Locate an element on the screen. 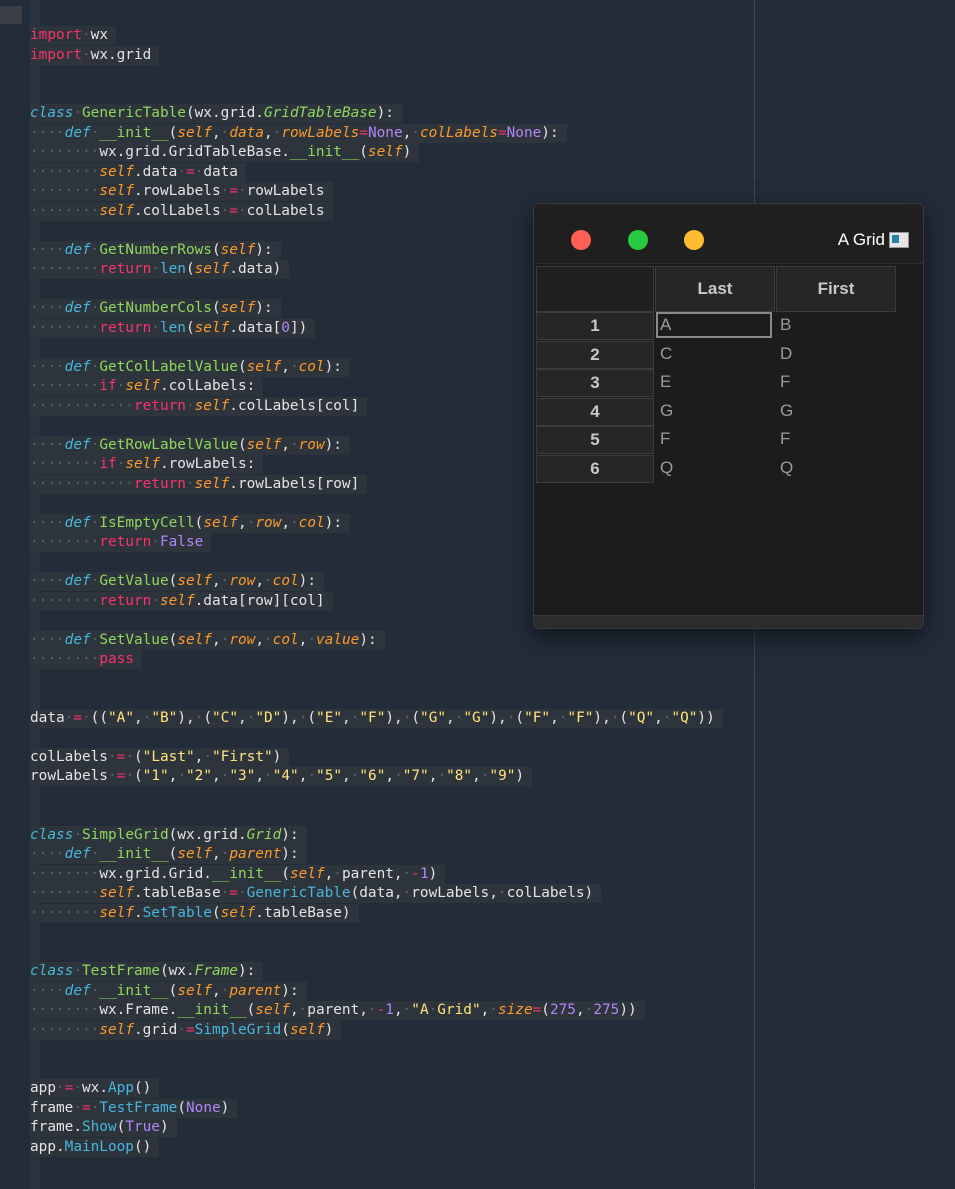  app-window-icon is located at coordinates (899, 240).